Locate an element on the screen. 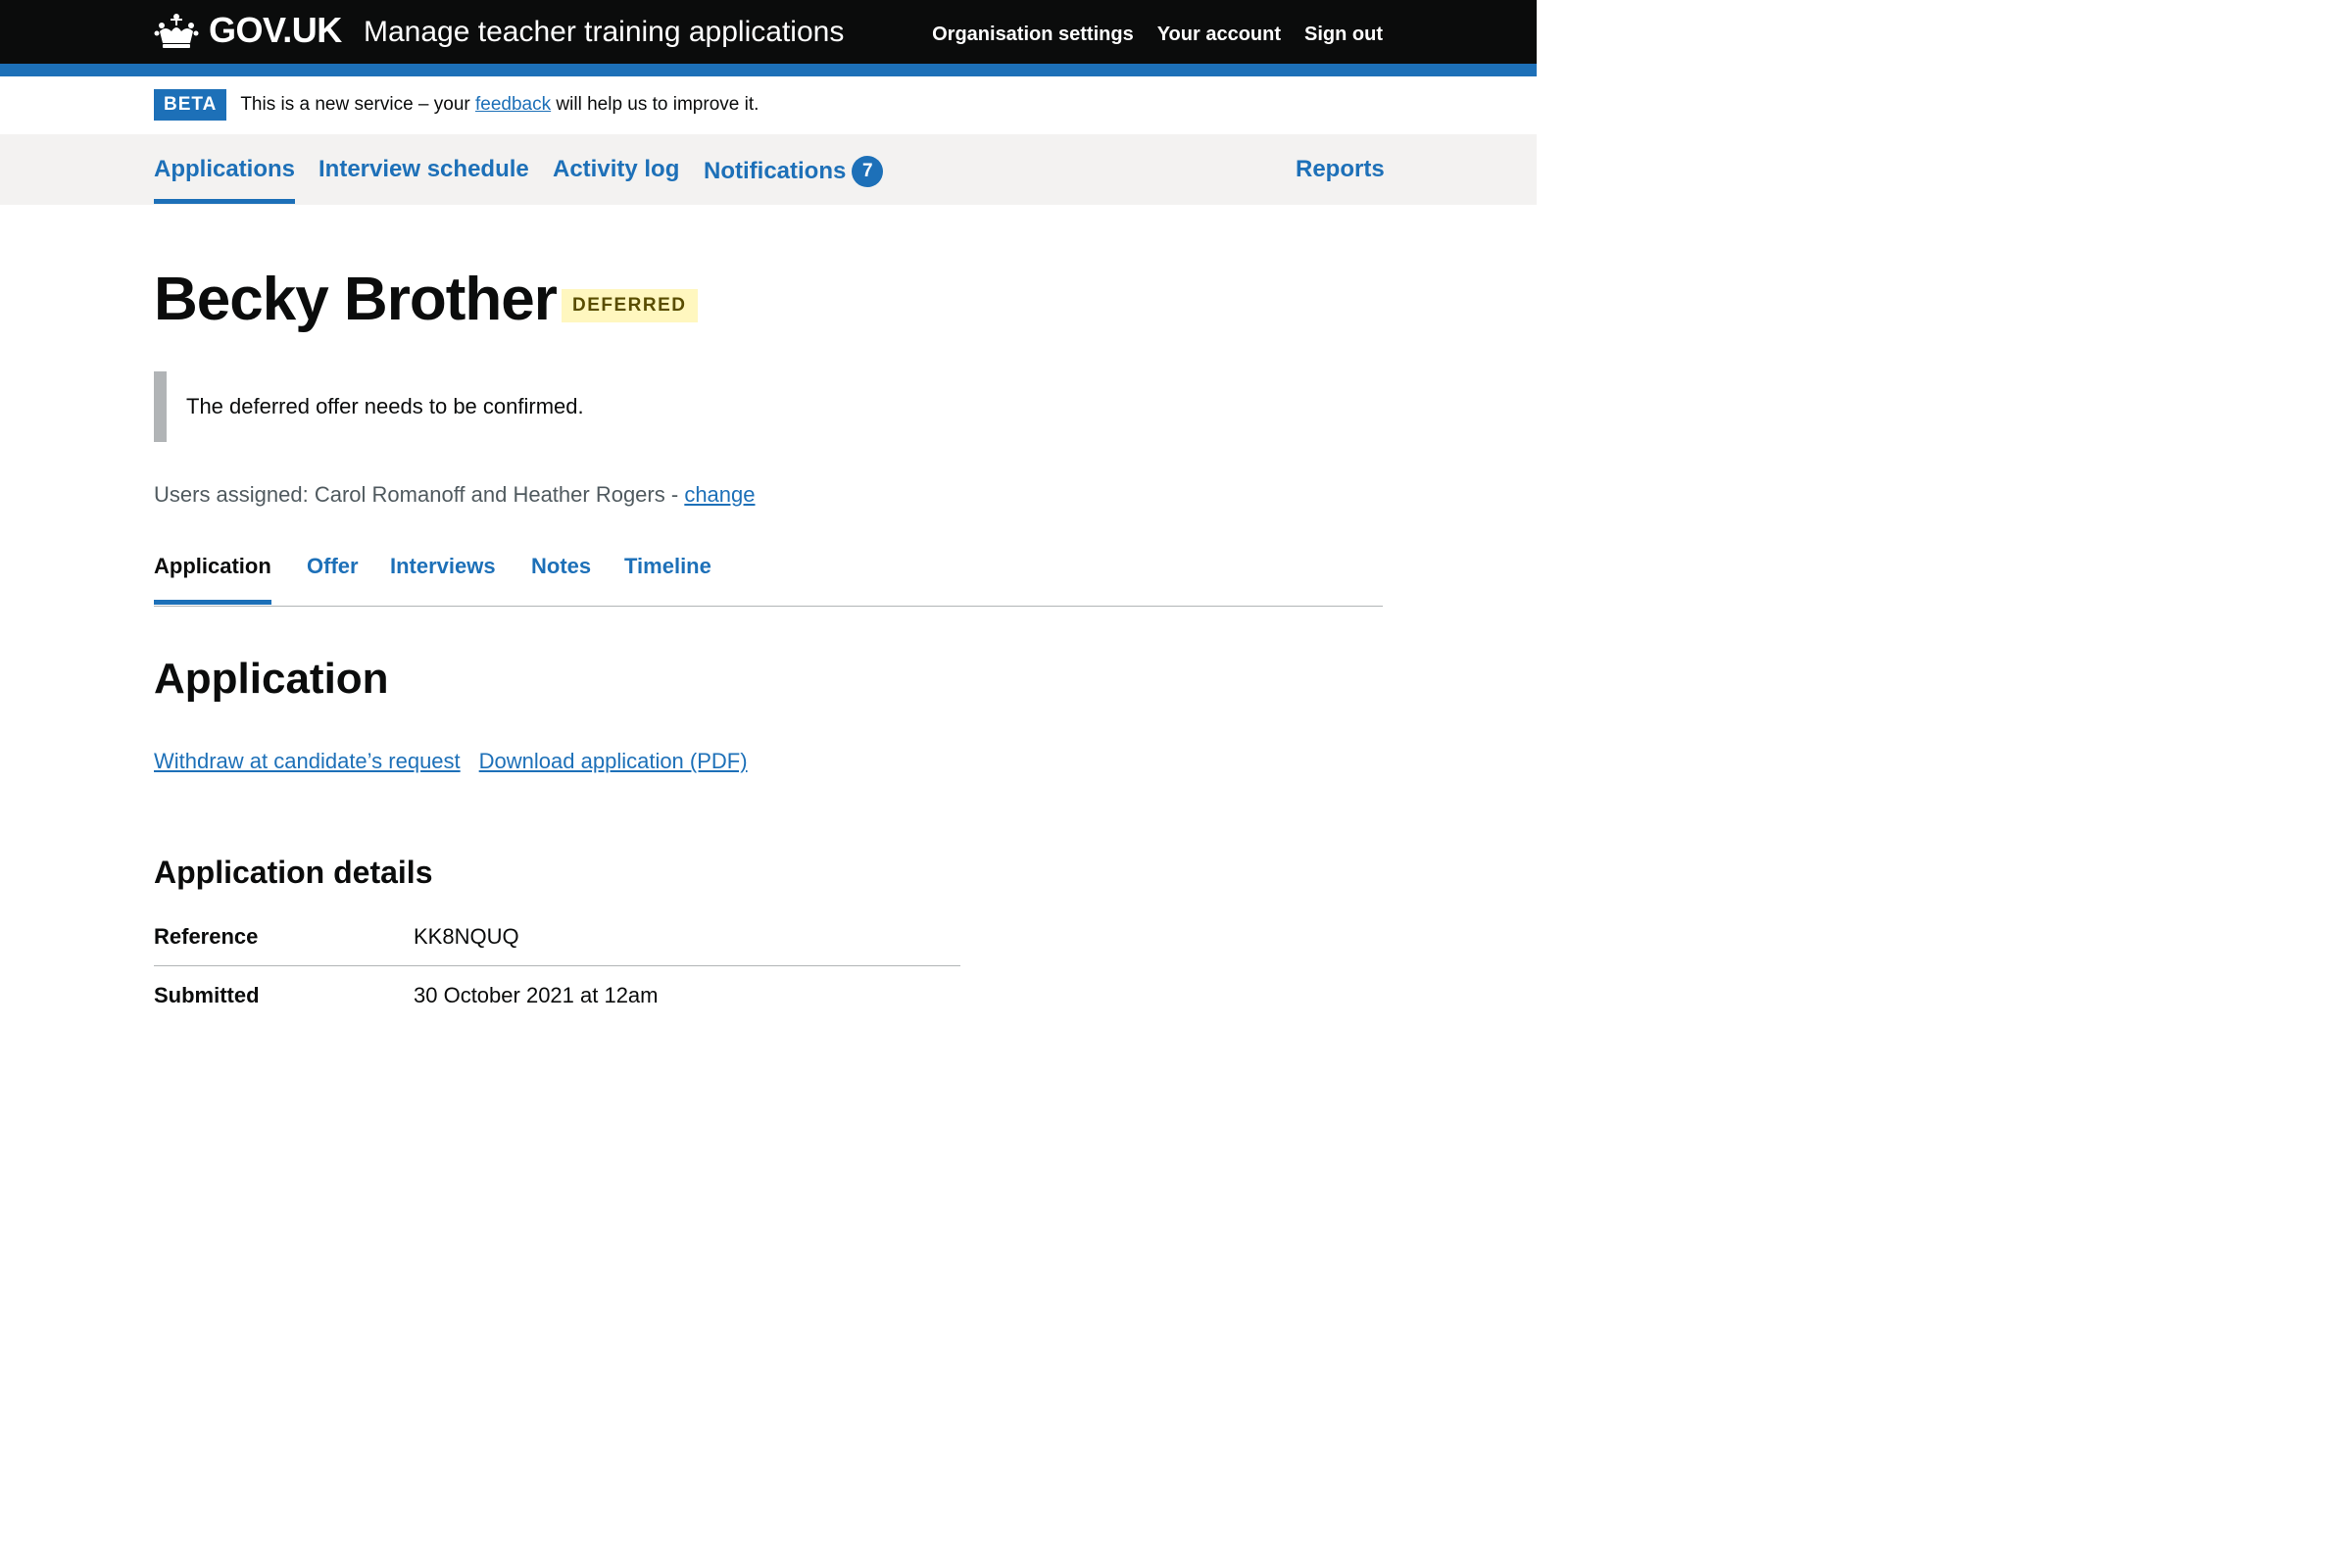 The width and height of the screenshot is (2352, 1568). sign-out-link: Sign out is located at coordinates (1343, 35).